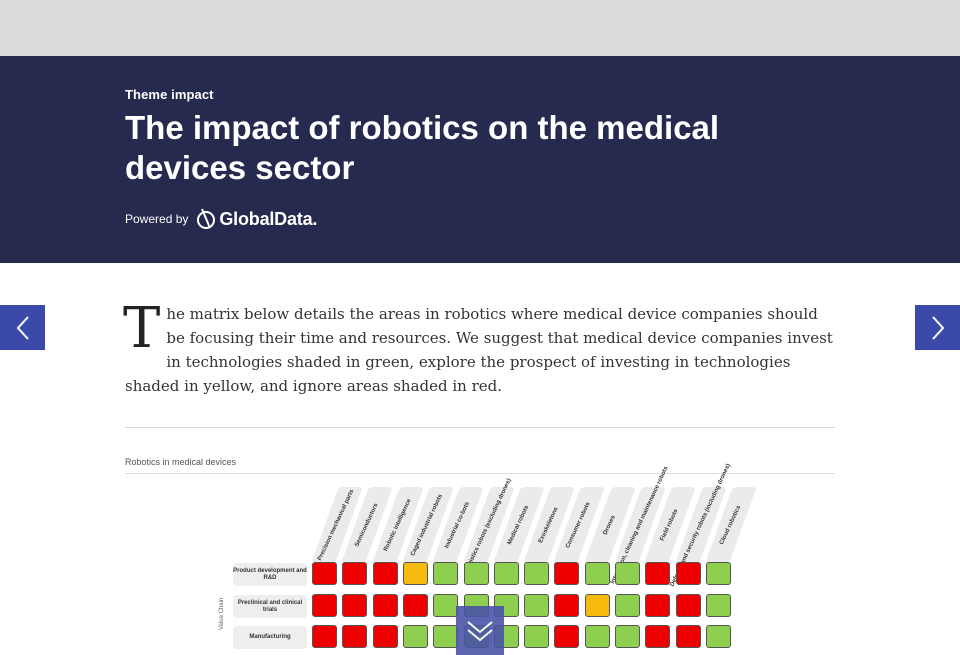  Describe the element at coordinates (367, 525) in the screenshot. I see `matrix-column-label: Semiconductors` at that location.